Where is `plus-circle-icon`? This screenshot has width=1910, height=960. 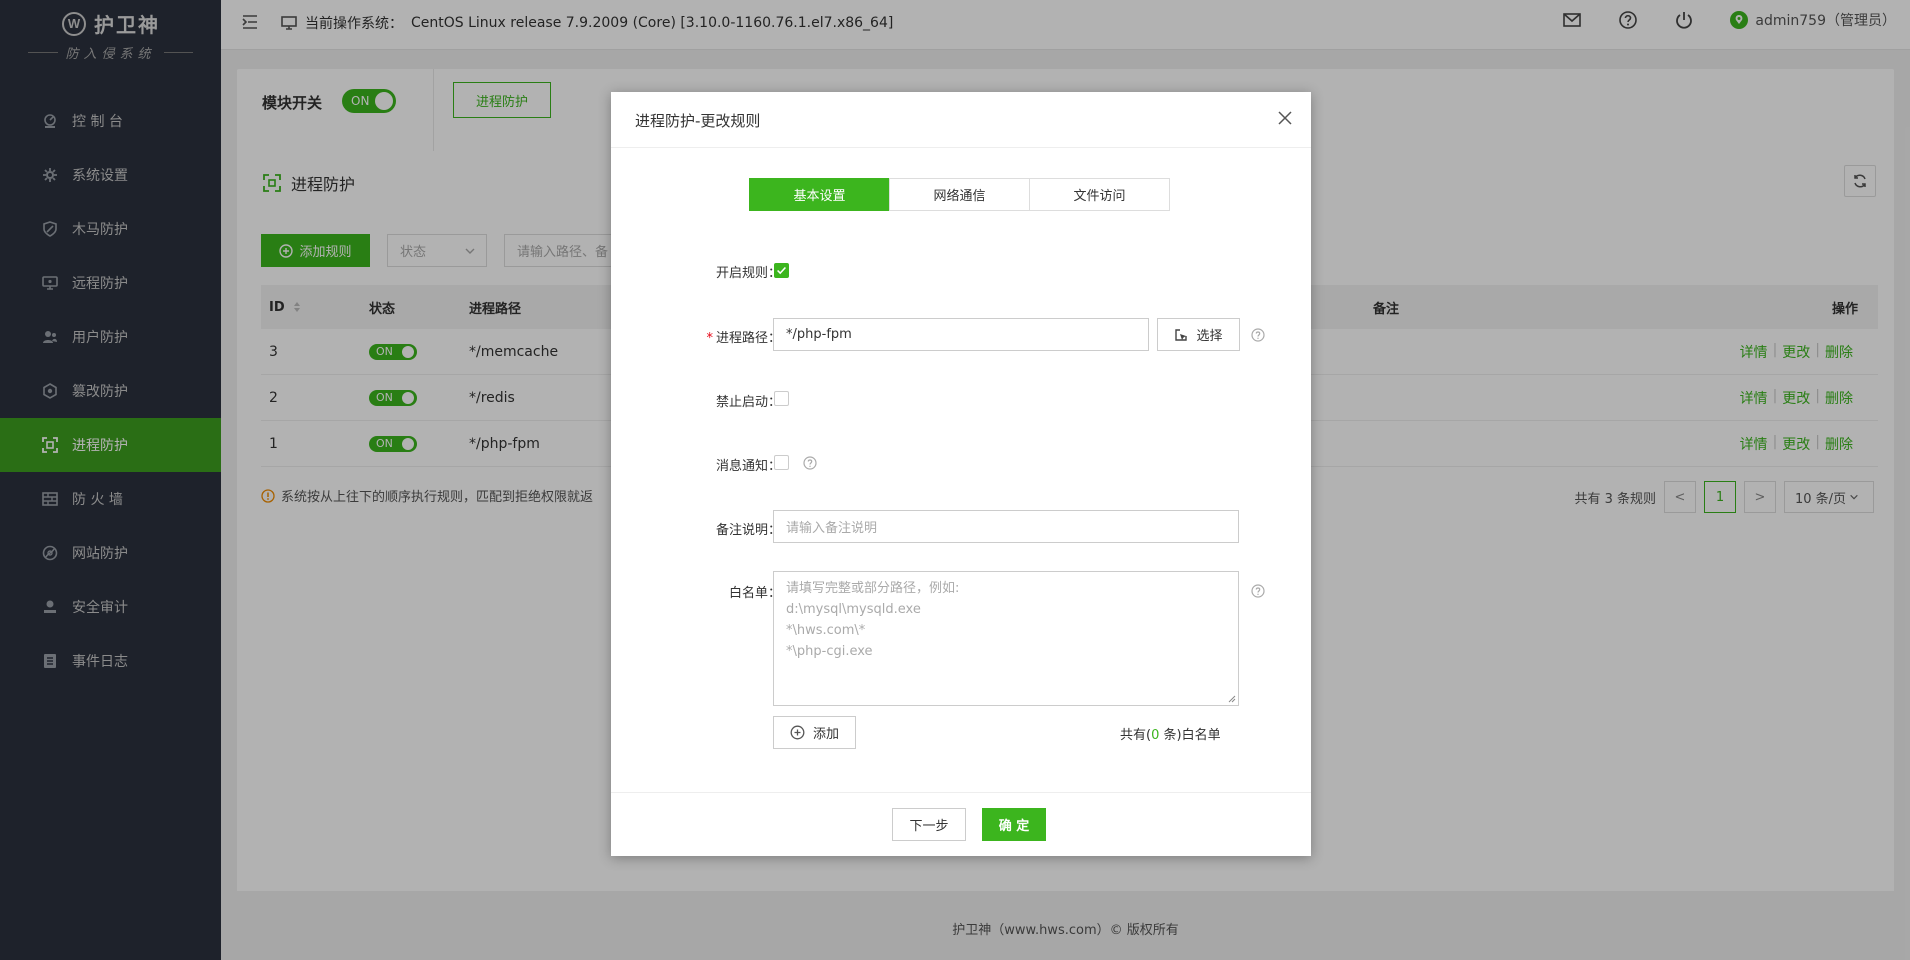
plus-circle-icon is located at coordinates (797, 732).